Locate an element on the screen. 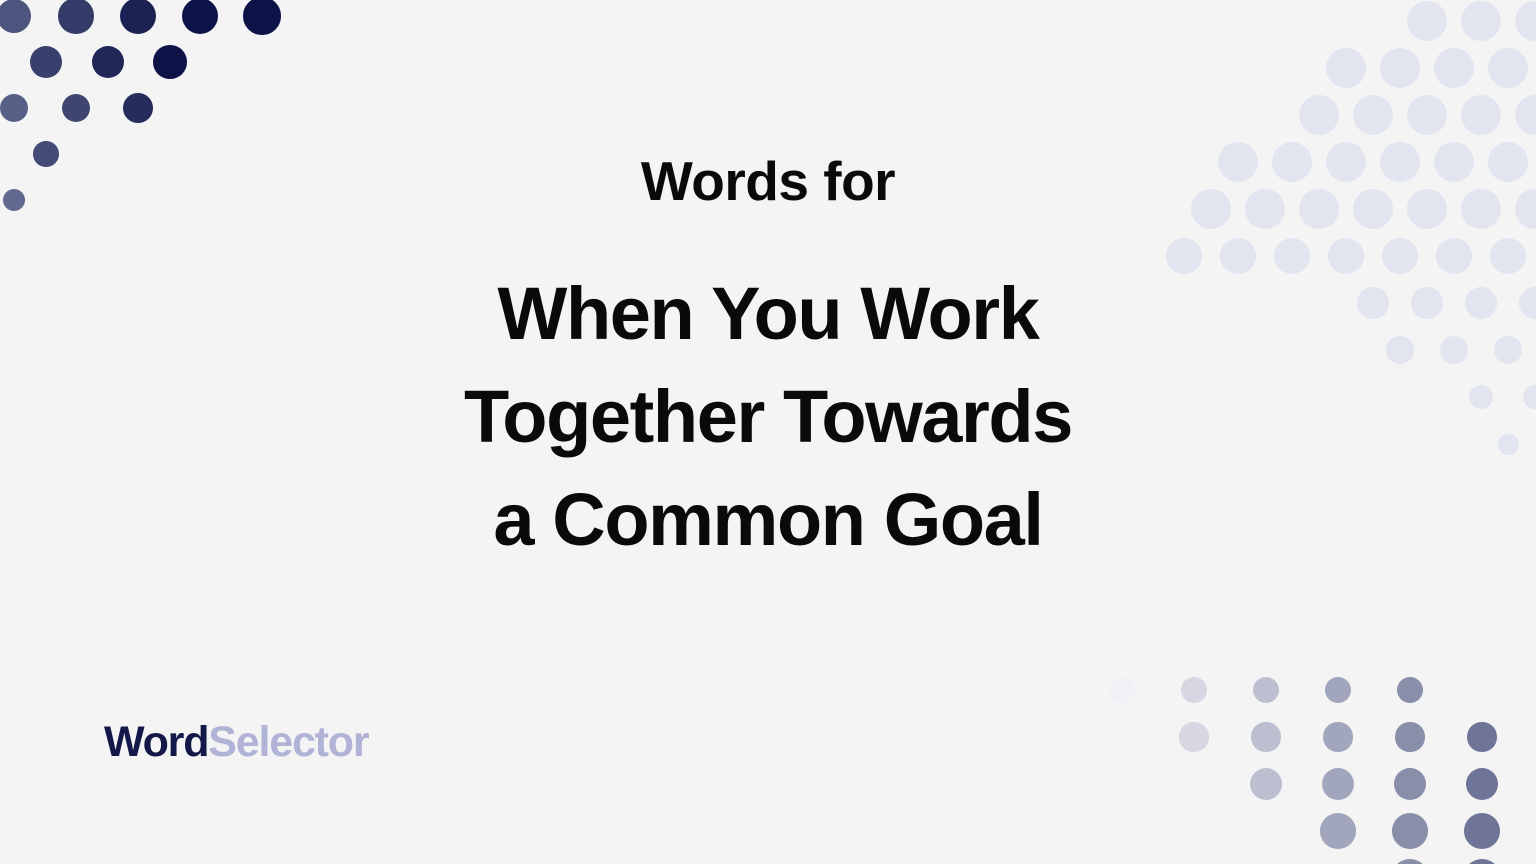 The height and width of the screenshot is (864, 1536). page-title-line-3: a Common Goal is located at coordinates (768, 520).